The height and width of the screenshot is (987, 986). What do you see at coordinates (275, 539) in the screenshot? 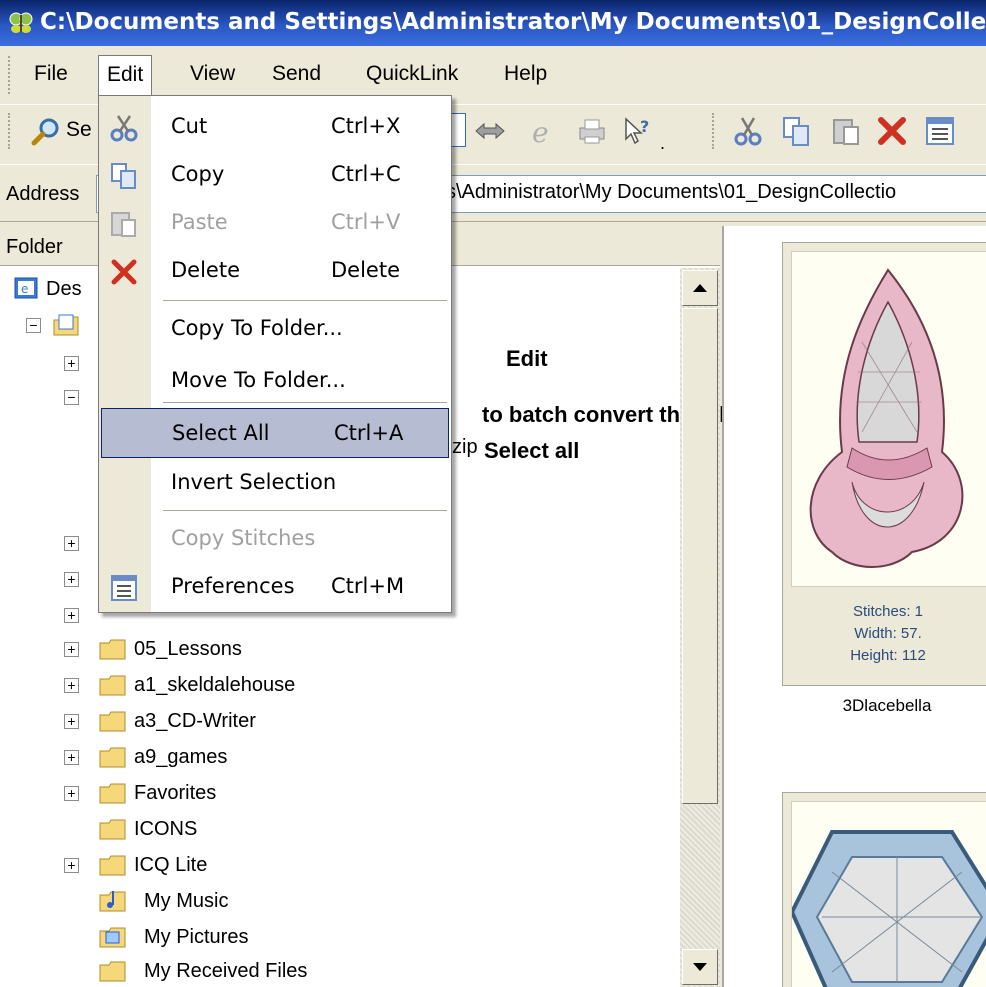
I see `menu-item-copy-stitches: Copy Stitches` at bounding box center [275, 539].